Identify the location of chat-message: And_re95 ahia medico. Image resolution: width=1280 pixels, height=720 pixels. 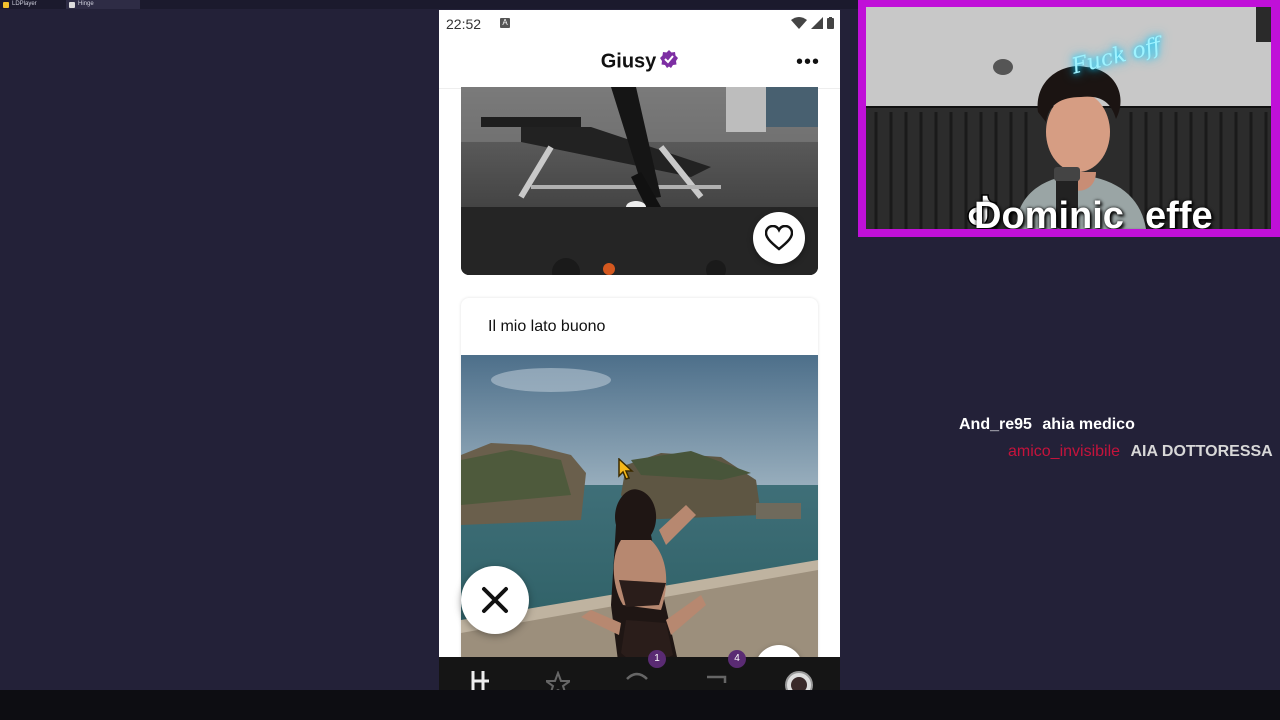
(1047, 425).